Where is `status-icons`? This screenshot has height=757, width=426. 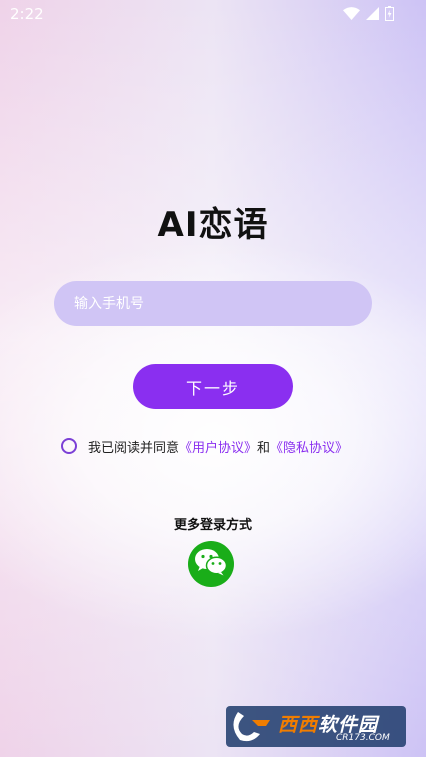 status-icons is located at coordinates (368, 13).